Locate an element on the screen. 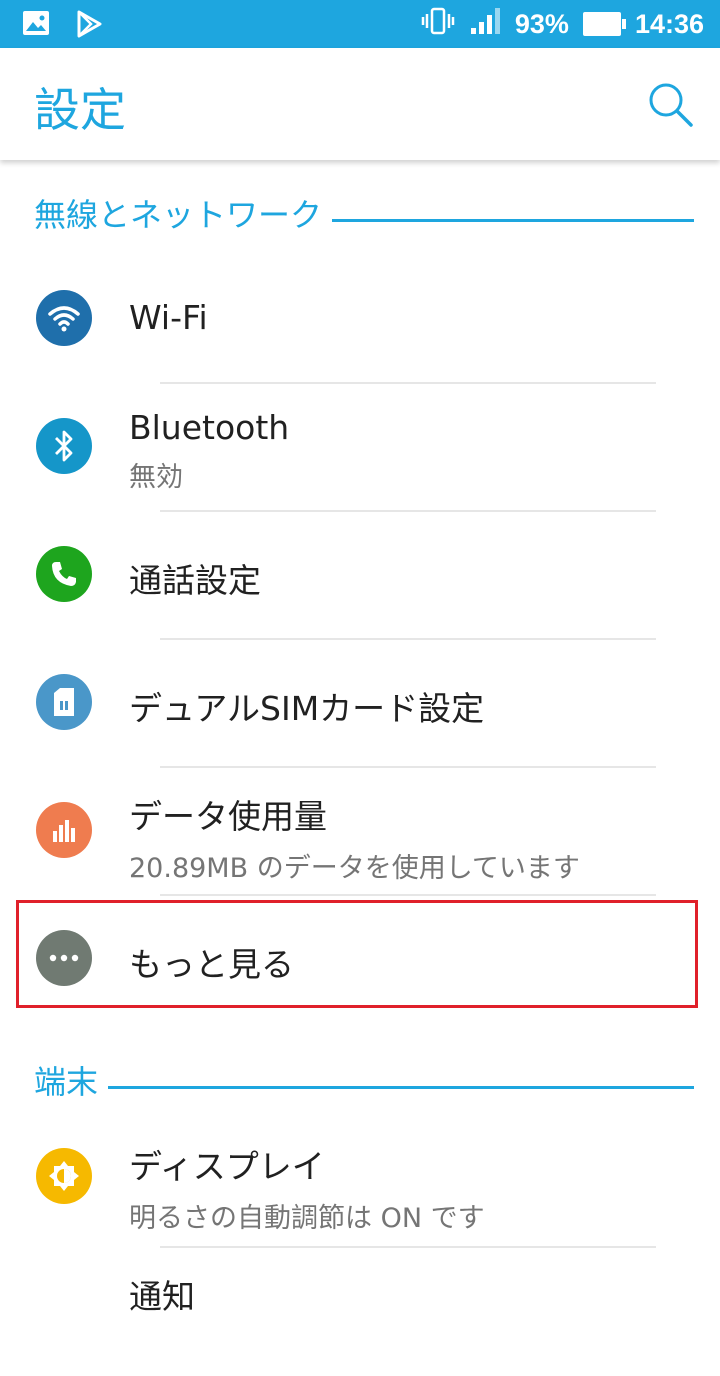  battery-percent: 93% is located at coordinates (541, 23).